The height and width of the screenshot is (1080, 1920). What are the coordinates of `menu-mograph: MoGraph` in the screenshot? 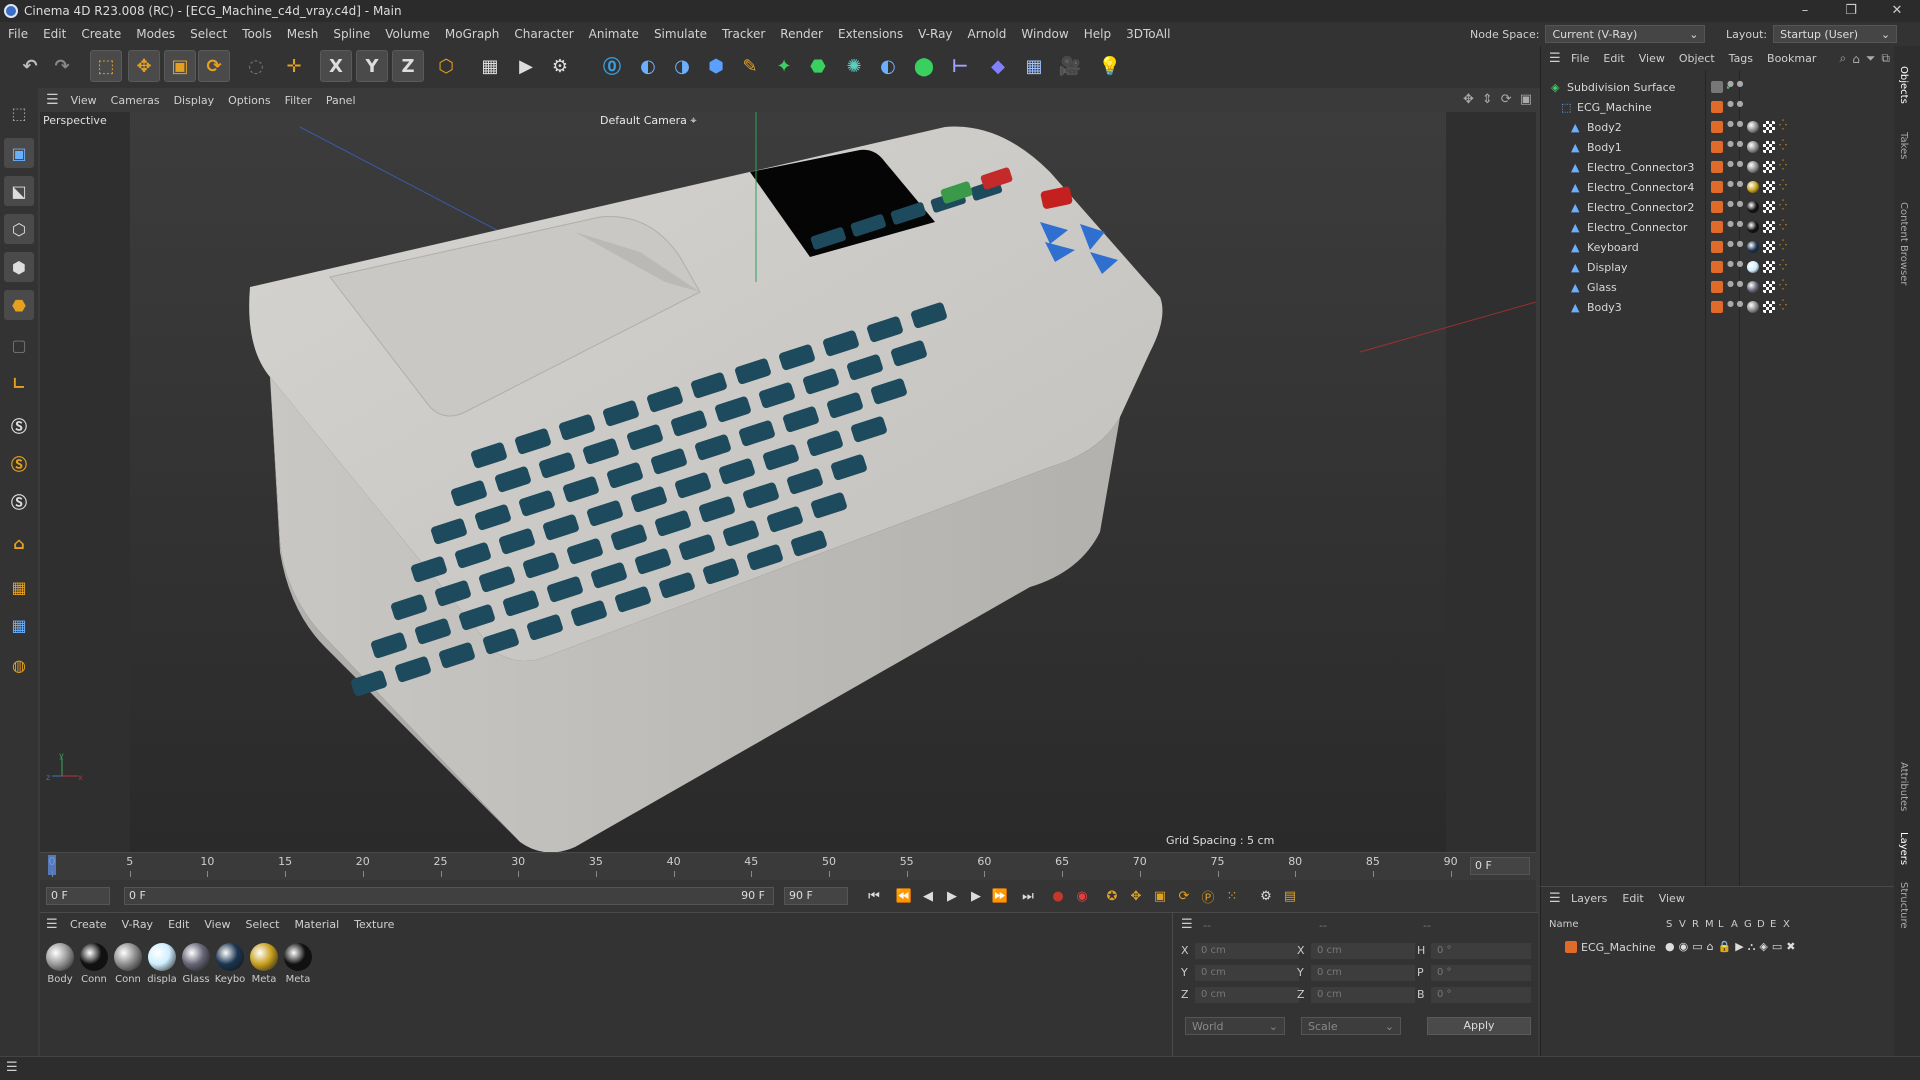 It's located at (472, 34).